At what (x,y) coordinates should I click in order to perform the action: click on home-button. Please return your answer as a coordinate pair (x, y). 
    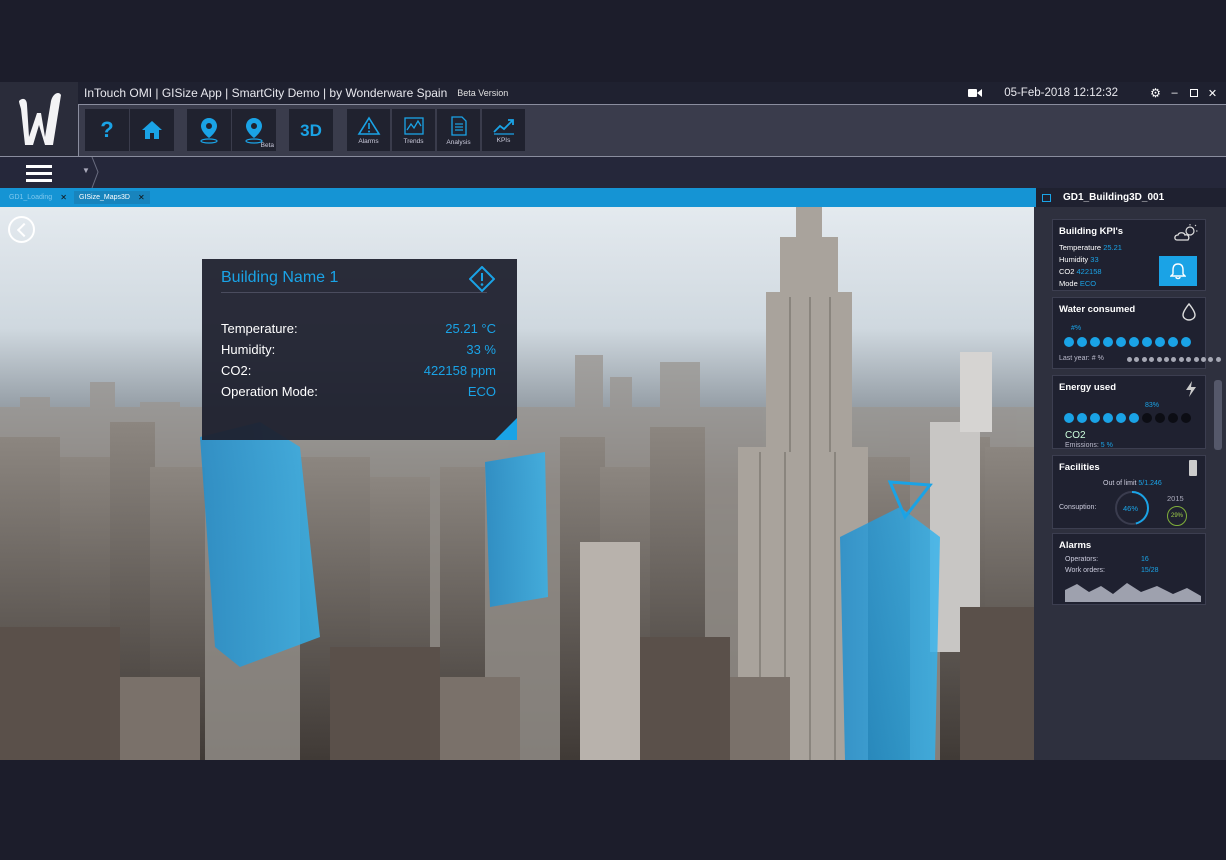
    Looking at the image, I should click on (152, 130).